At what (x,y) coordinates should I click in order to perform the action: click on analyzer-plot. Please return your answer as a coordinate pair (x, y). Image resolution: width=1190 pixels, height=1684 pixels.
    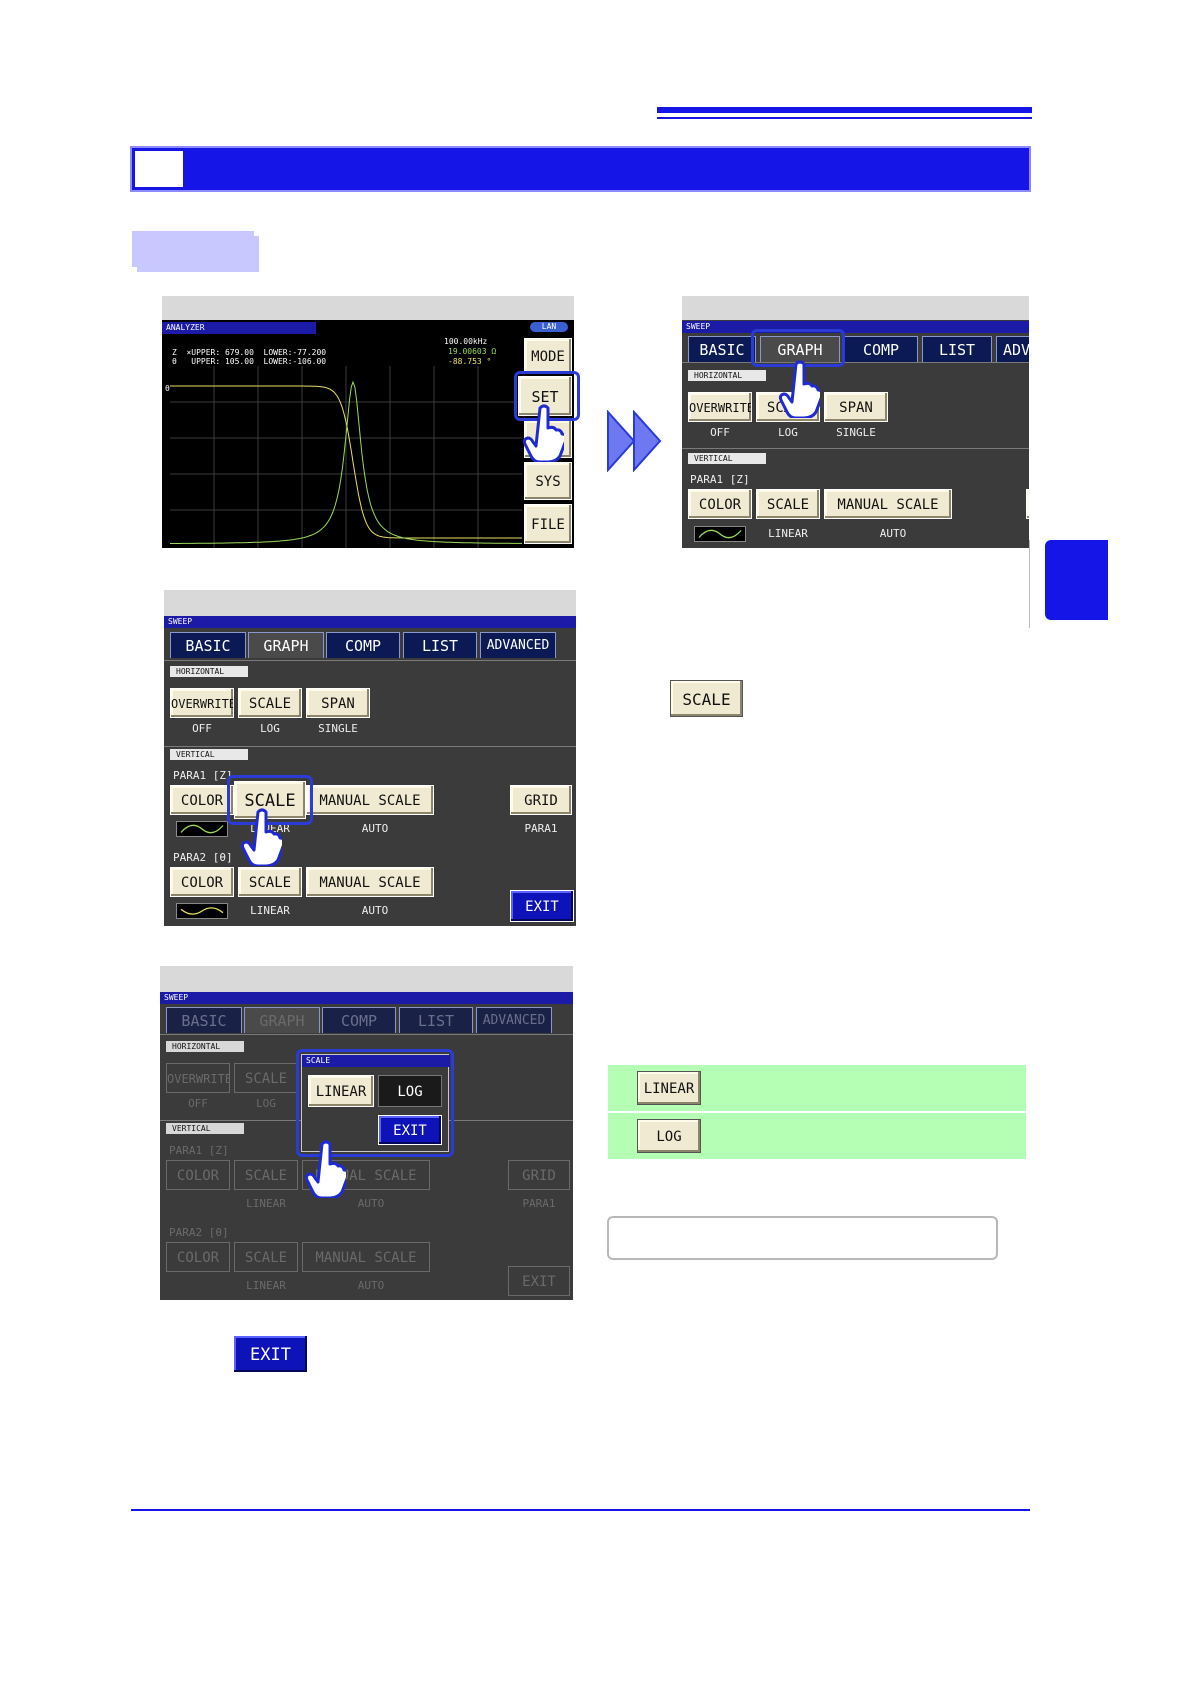
    Looking at the image, I should click on (346, 457).